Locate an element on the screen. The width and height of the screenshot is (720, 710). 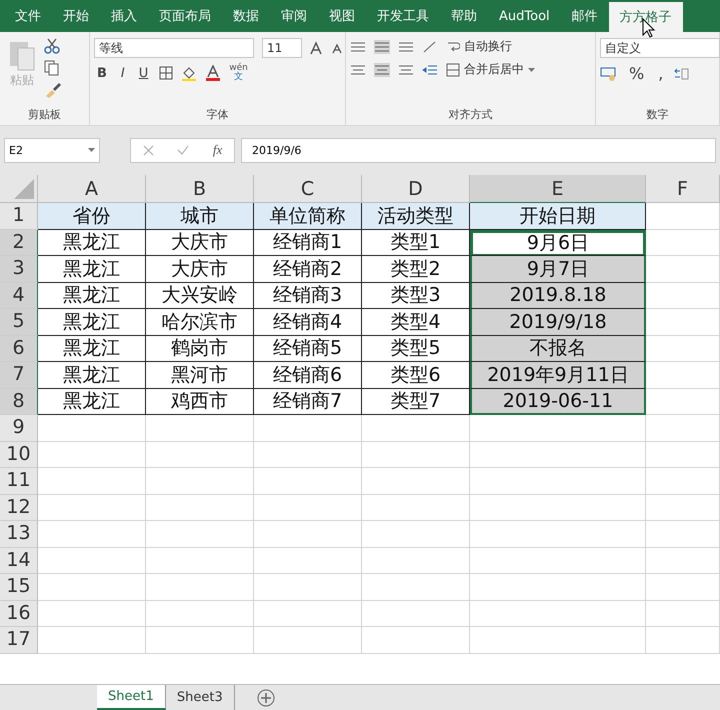
table-cell: 类型2 is located at coordinates (416, 269).